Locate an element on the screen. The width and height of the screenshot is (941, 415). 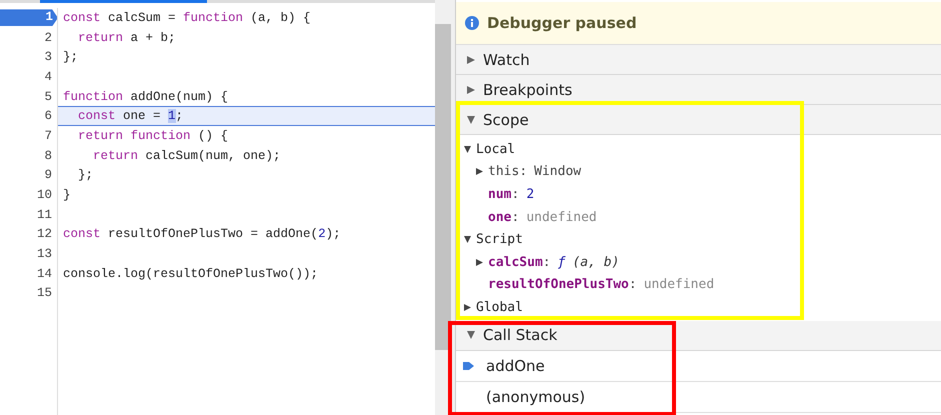
line-number: 14 is located at coordinates (26, 273).